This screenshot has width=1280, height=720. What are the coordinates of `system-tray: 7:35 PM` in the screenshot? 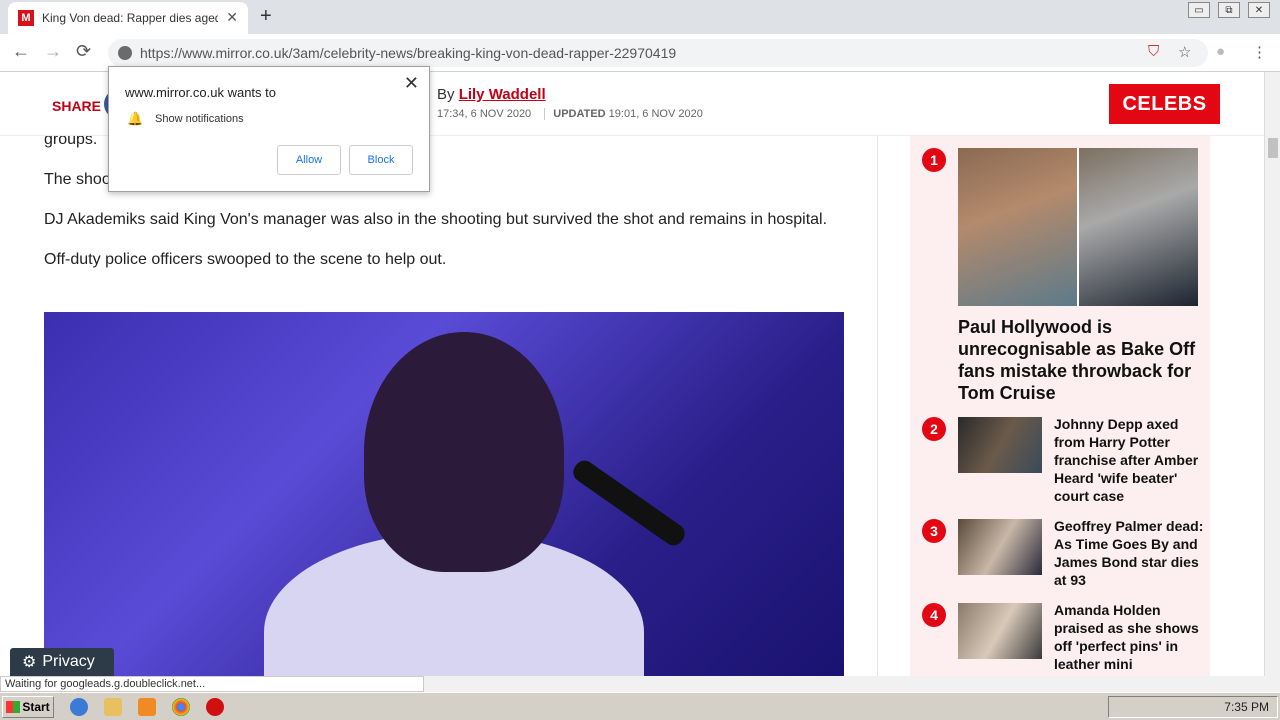 It's located at (1193, 707).